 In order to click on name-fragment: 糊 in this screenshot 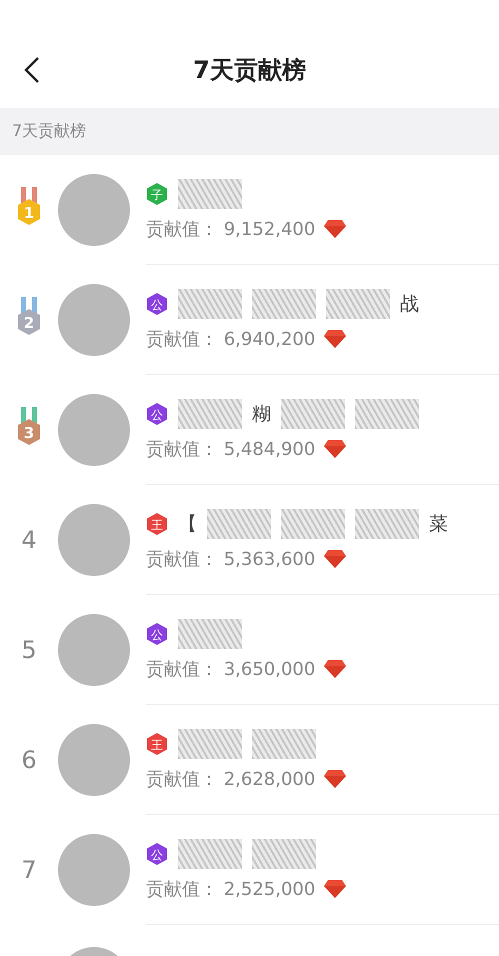, I will do `click(261, 414)`.